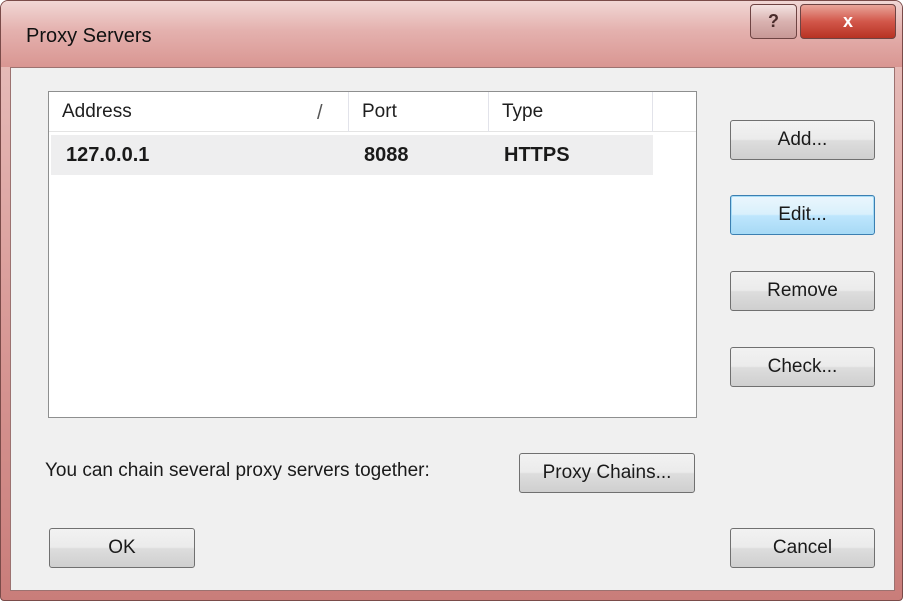 The image size is (903, 601). What do you see at coordinates (352, 155) in the screenshot?
I see `list-row: 127.0.0.1 8088 HTTPS` at bounding box center [352, 155].